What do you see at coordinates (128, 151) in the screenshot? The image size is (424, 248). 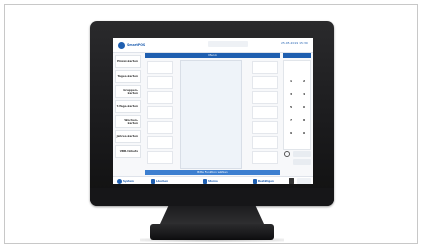 I see `category-button-vbb-tickets: VBB-tickets` at bounding box center [128, 151].